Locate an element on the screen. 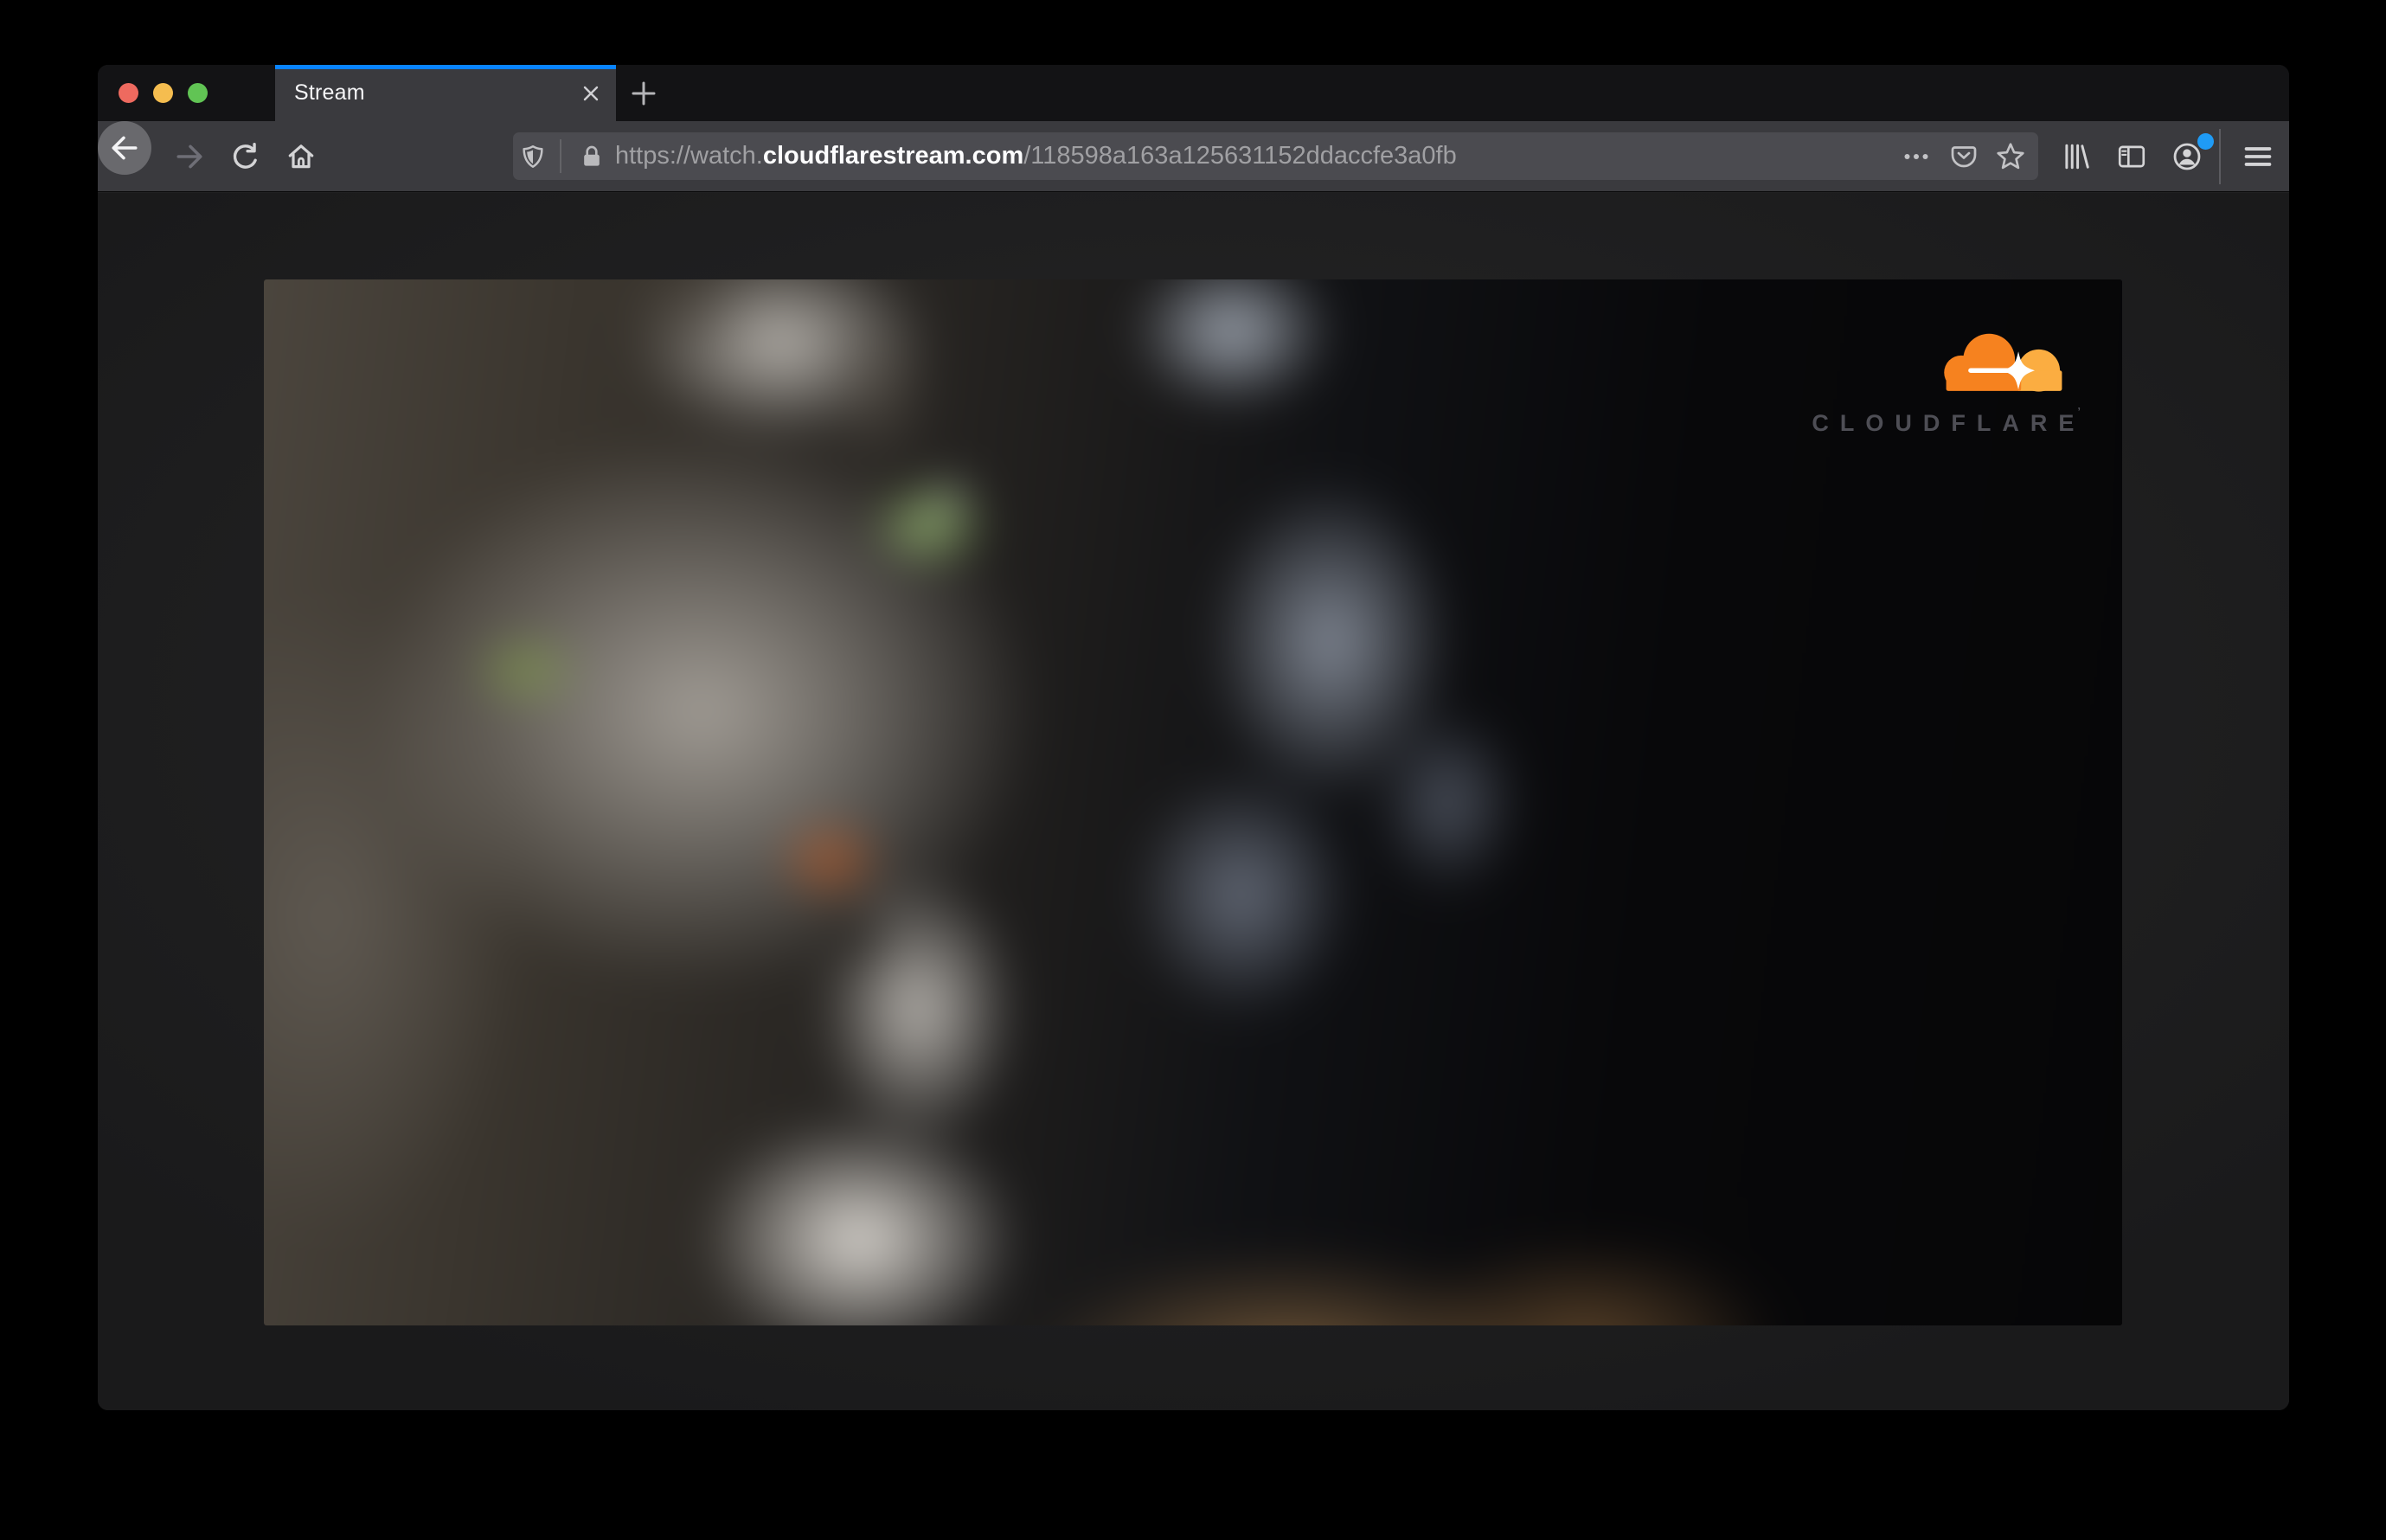 This screenshot has width=2386, height=1540. url-bar-separator is located at coordinates (561, 156).